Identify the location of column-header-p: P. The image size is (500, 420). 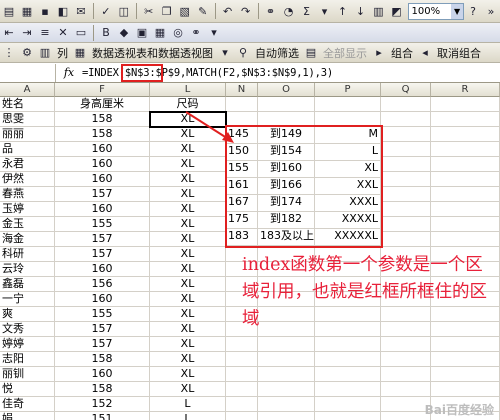
(348, 90).